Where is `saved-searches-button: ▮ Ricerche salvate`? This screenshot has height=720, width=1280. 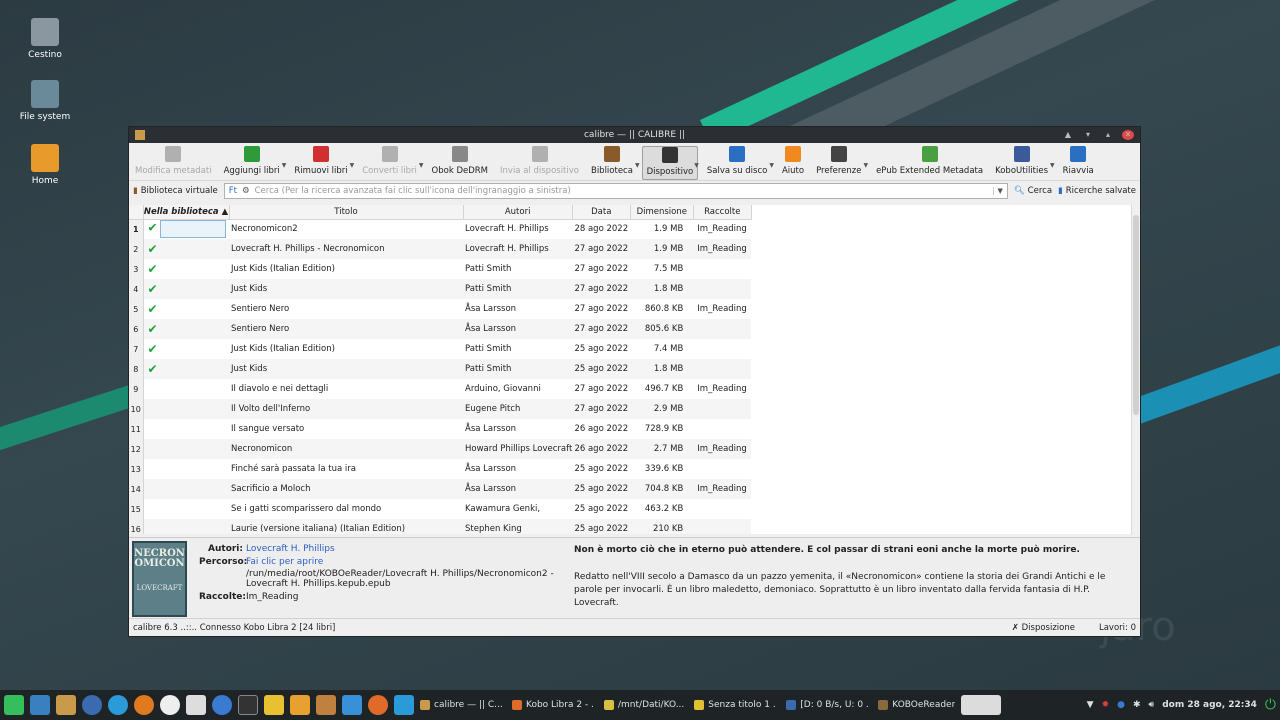
saved-searches-button: ▮ Ricerche salvate is located at coordinates (1097, 191).